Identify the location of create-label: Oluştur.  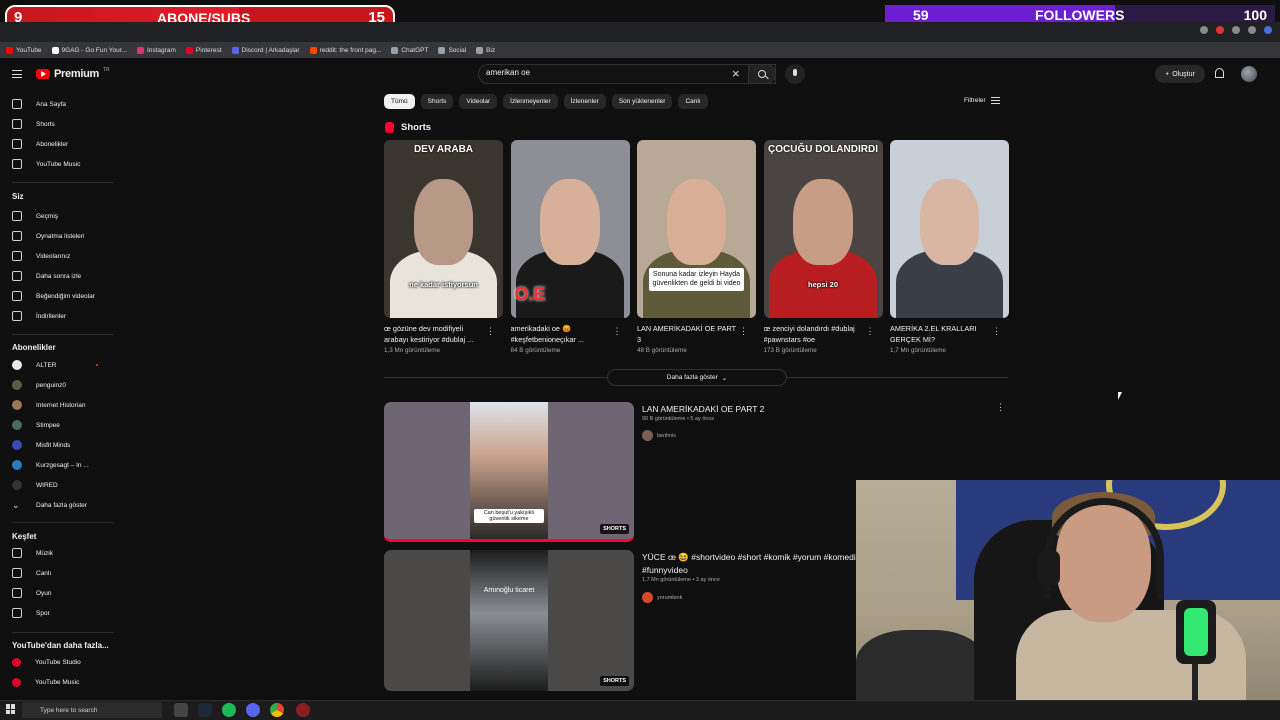
(1183, 74).